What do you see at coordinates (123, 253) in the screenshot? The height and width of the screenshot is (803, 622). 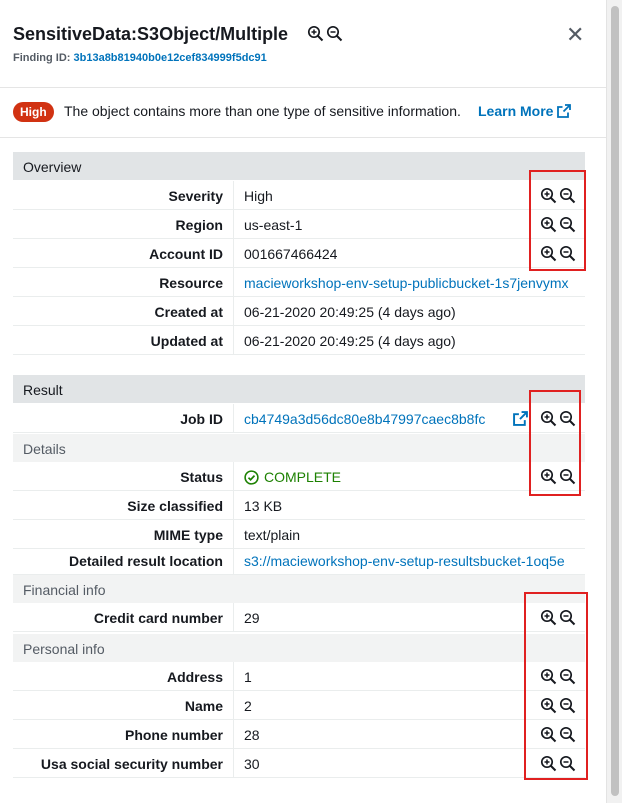 I see `row-key: Account ID` at bounding box center [123, 253].